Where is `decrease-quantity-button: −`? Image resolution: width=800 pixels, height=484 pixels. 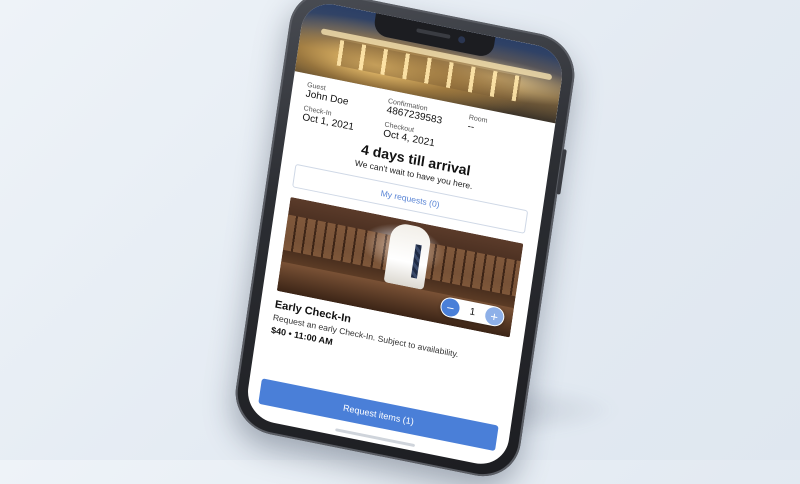
decrease-quantity-button: − is located at coordinates (450, 307).